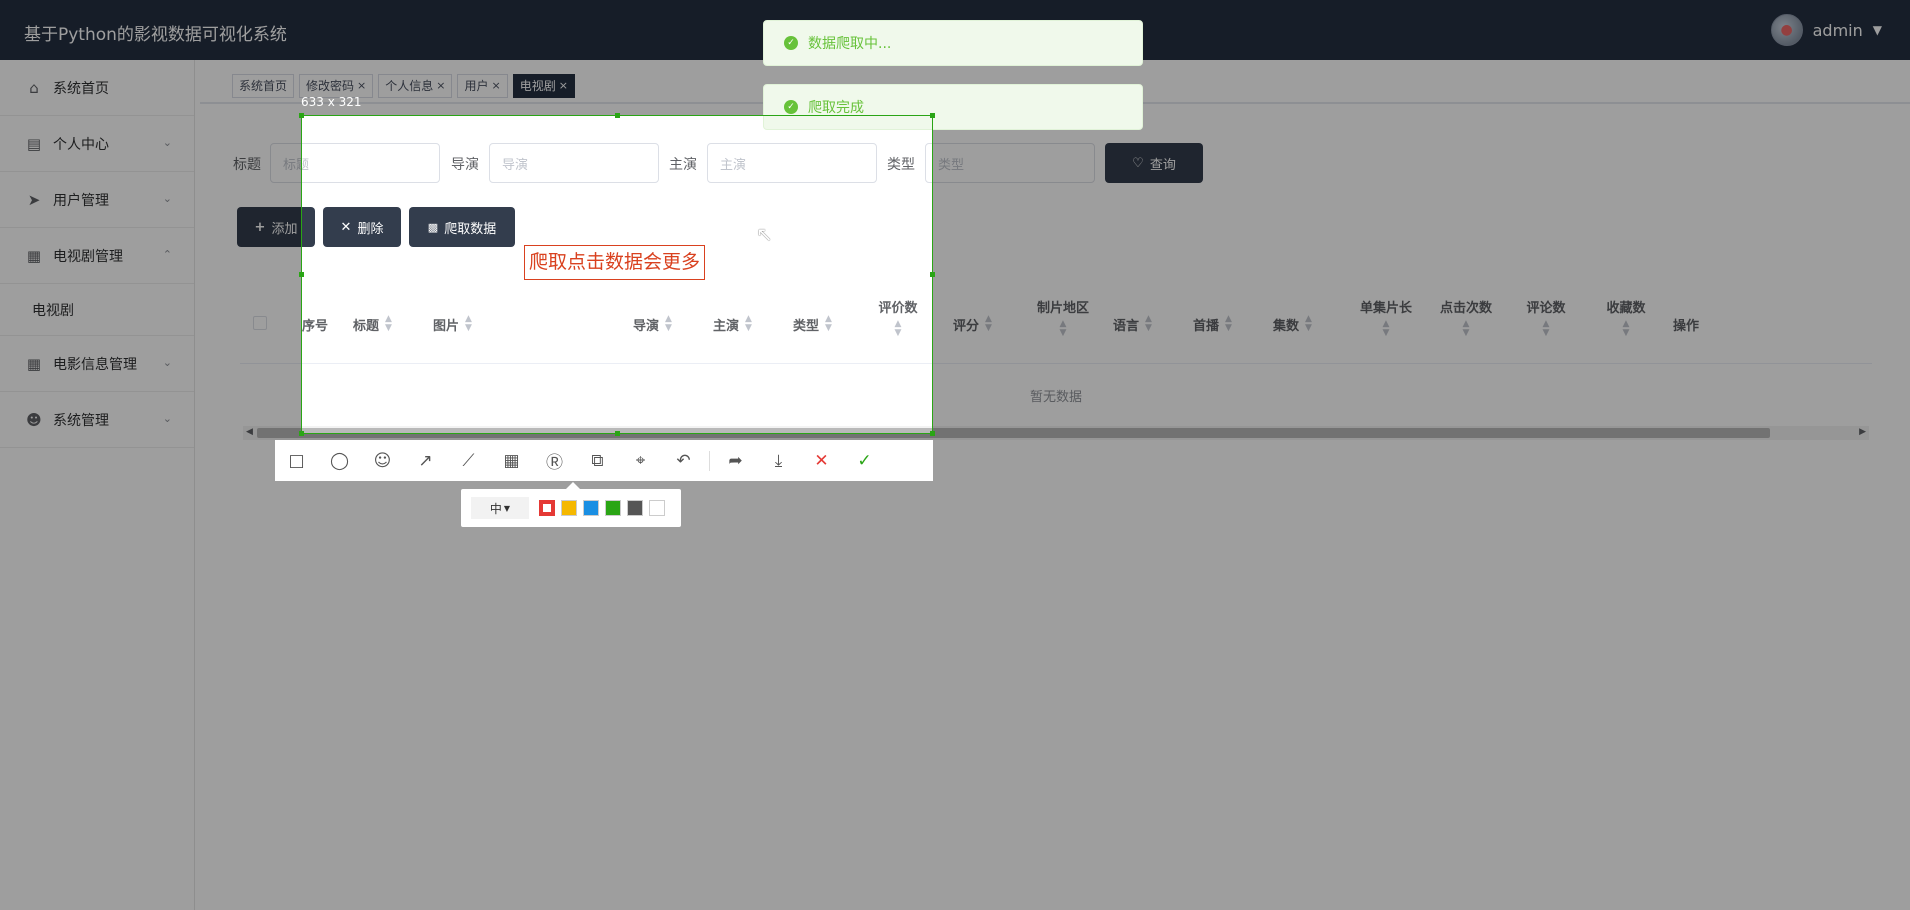  What do you see at coordinates (547, 508) in the screenshot?
I see `color-swatch-red` at bounding box center [547, 508].